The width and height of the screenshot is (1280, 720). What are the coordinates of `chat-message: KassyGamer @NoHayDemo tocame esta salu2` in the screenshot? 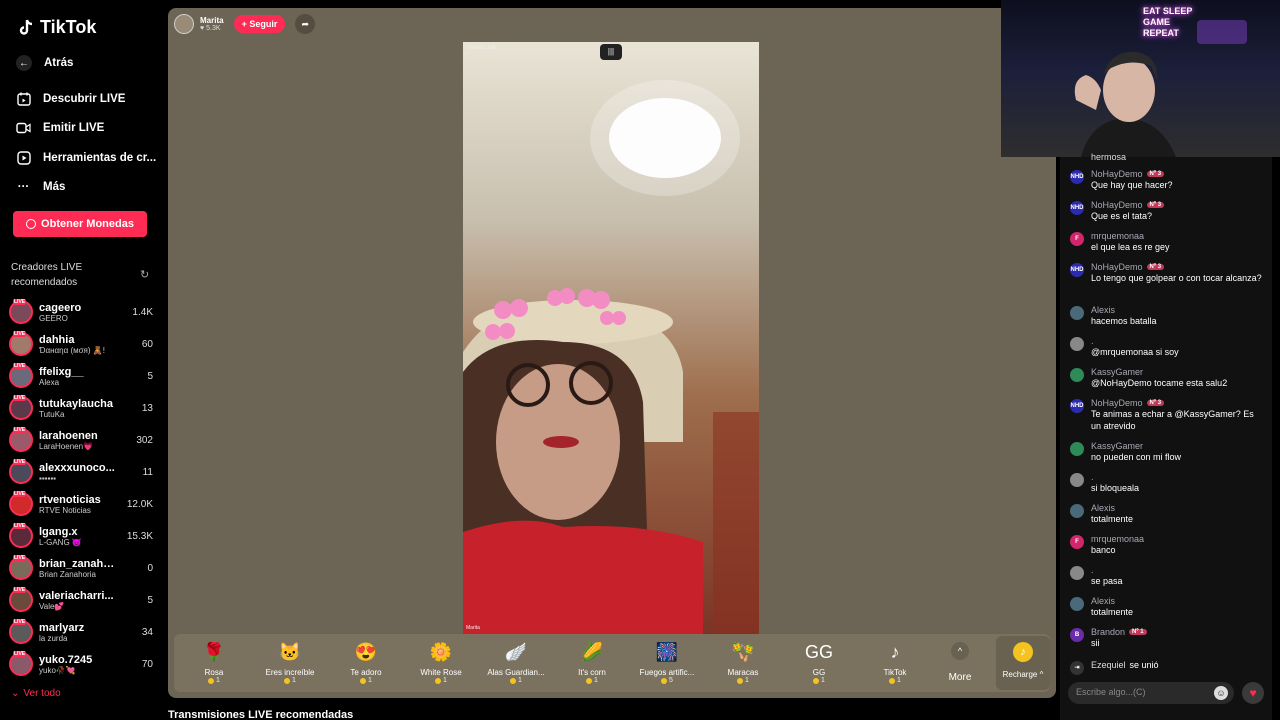 It's located at (1167, 378).